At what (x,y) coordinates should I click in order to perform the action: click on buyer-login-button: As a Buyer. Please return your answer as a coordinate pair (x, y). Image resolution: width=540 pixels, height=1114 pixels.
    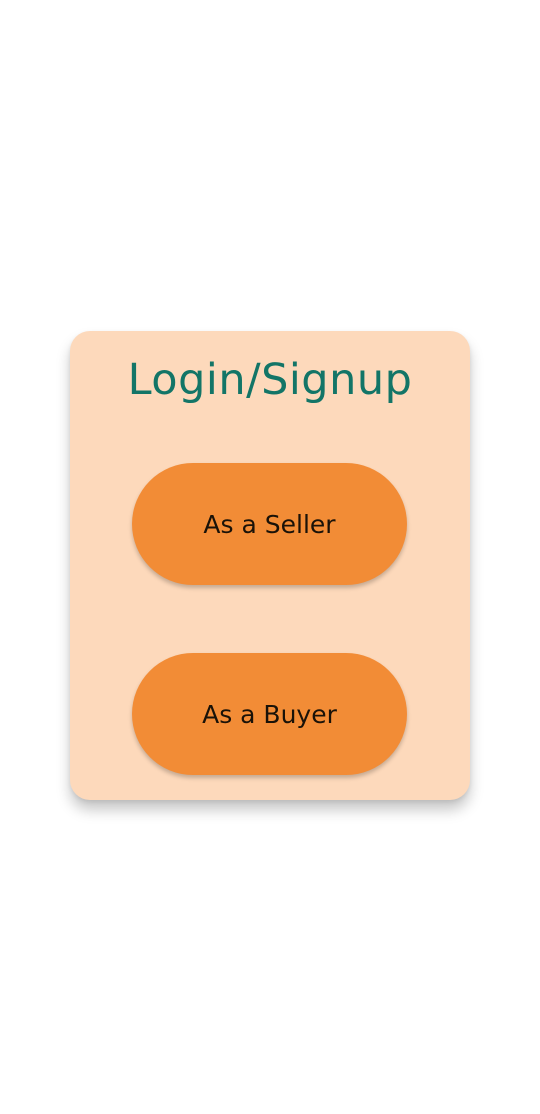
    Looking at the image, I should click on (269, 714).